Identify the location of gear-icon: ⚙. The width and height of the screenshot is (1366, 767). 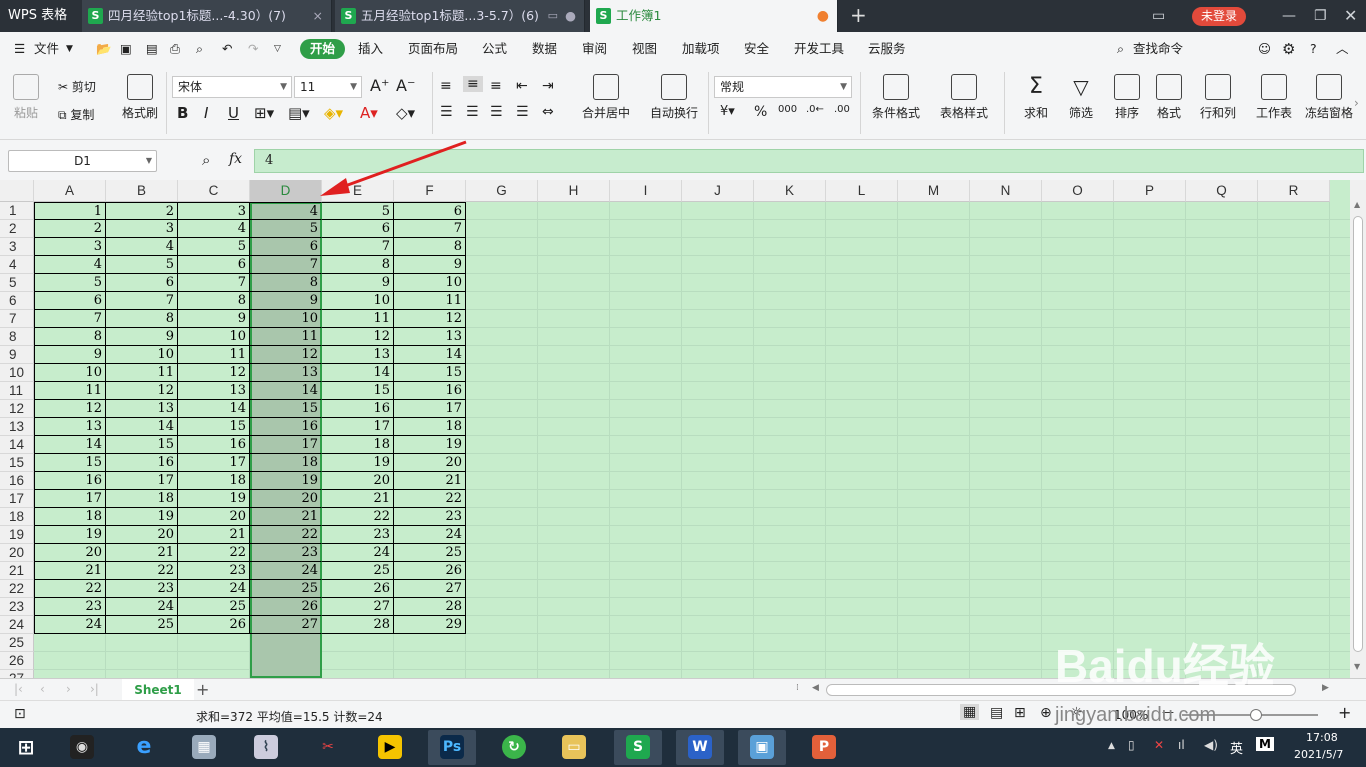
(1288, 49).